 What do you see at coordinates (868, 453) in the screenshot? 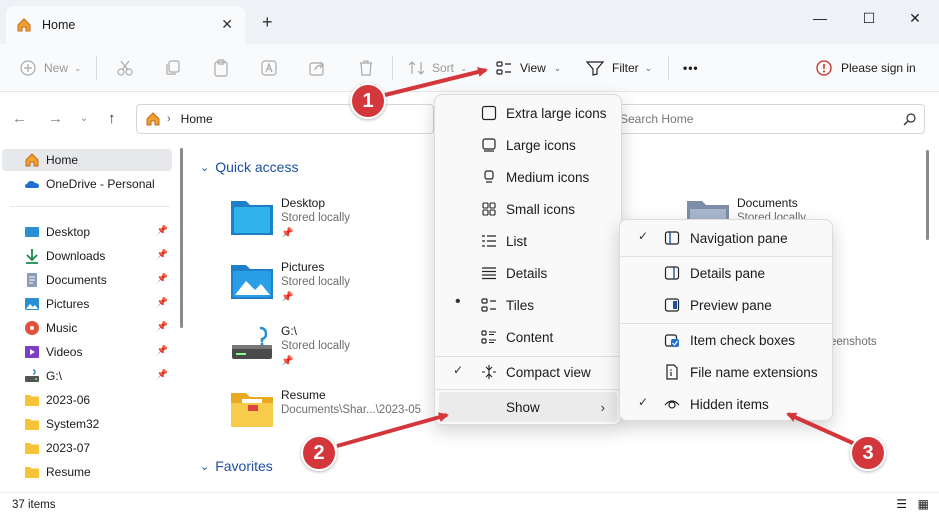
I see `annotation-badge-3: 3` at bounding box center [868, 453].